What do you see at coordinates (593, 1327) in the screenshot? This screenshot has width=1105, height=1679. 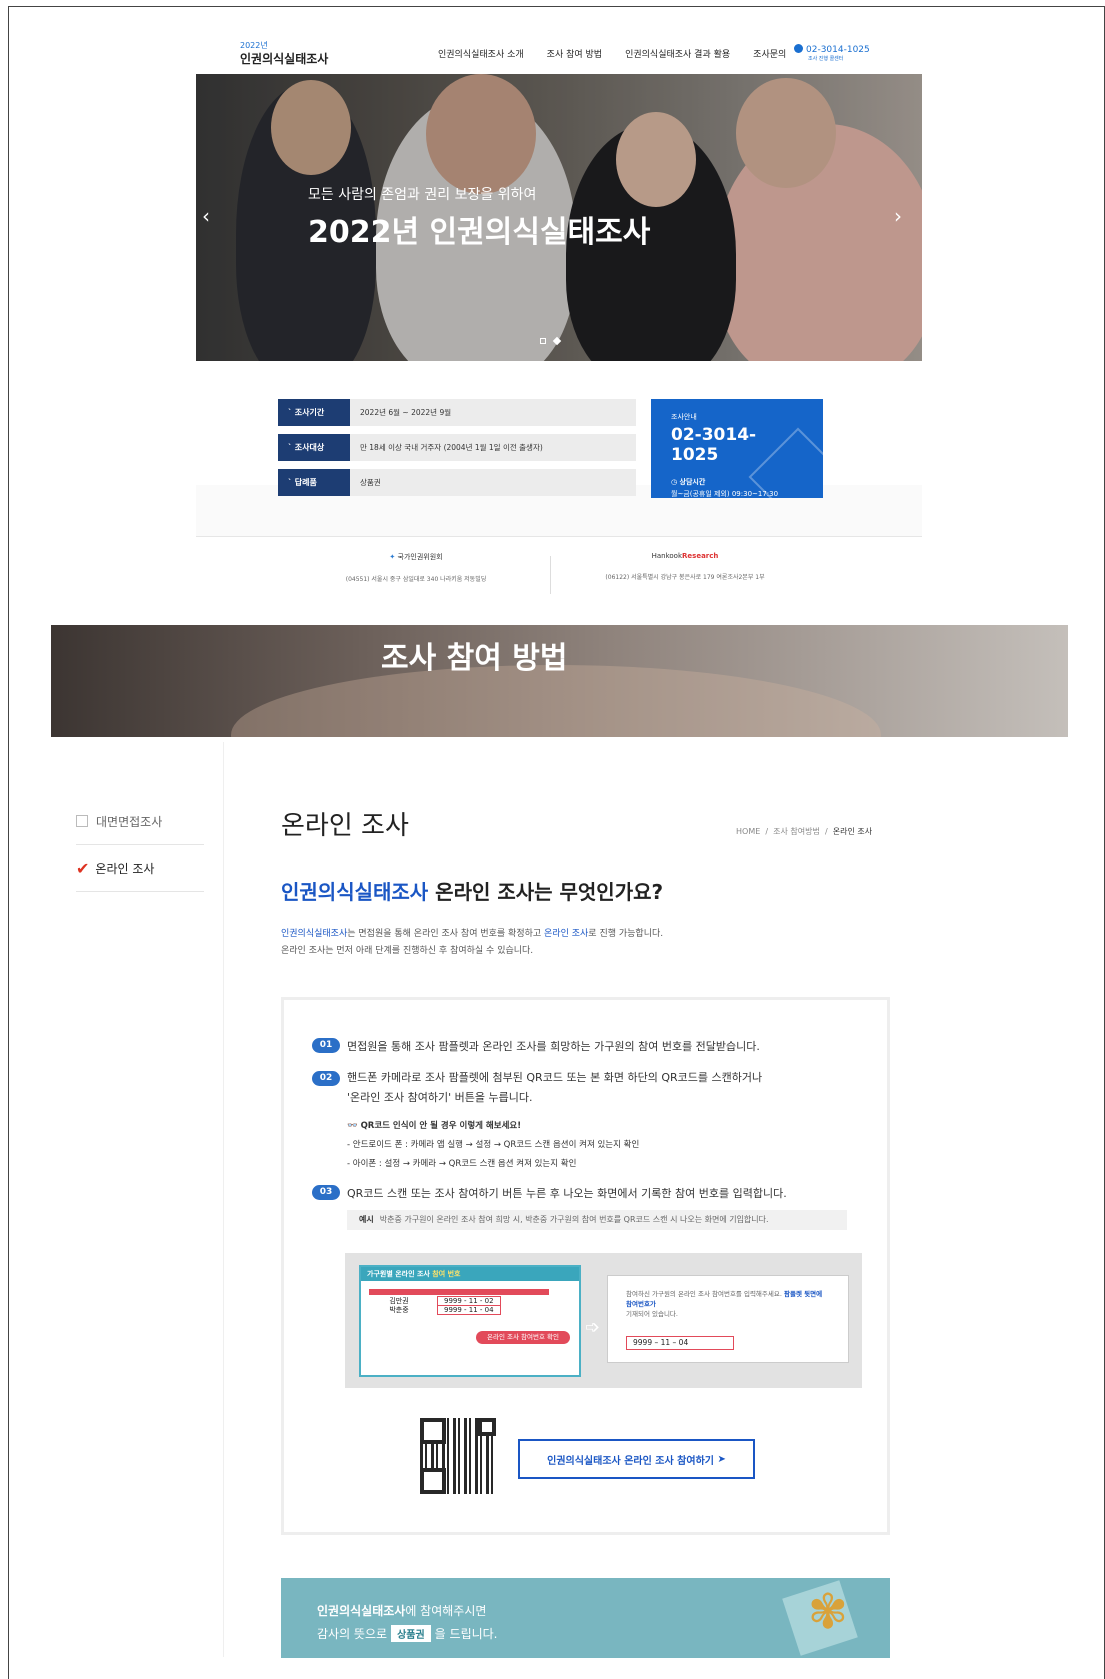 I see `arrow-right-icon: ➩` at bounding box center [593, 1327].